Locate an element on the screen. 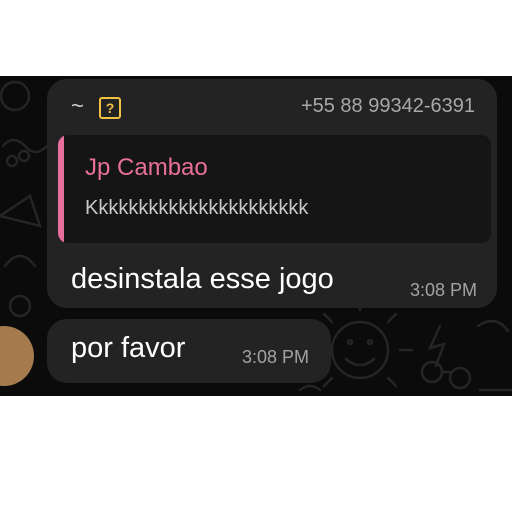 The width and height of the screenshot is (512, 512). message-bubble-followup: por favor 3:08 PM is located at coordinates (189, 351).